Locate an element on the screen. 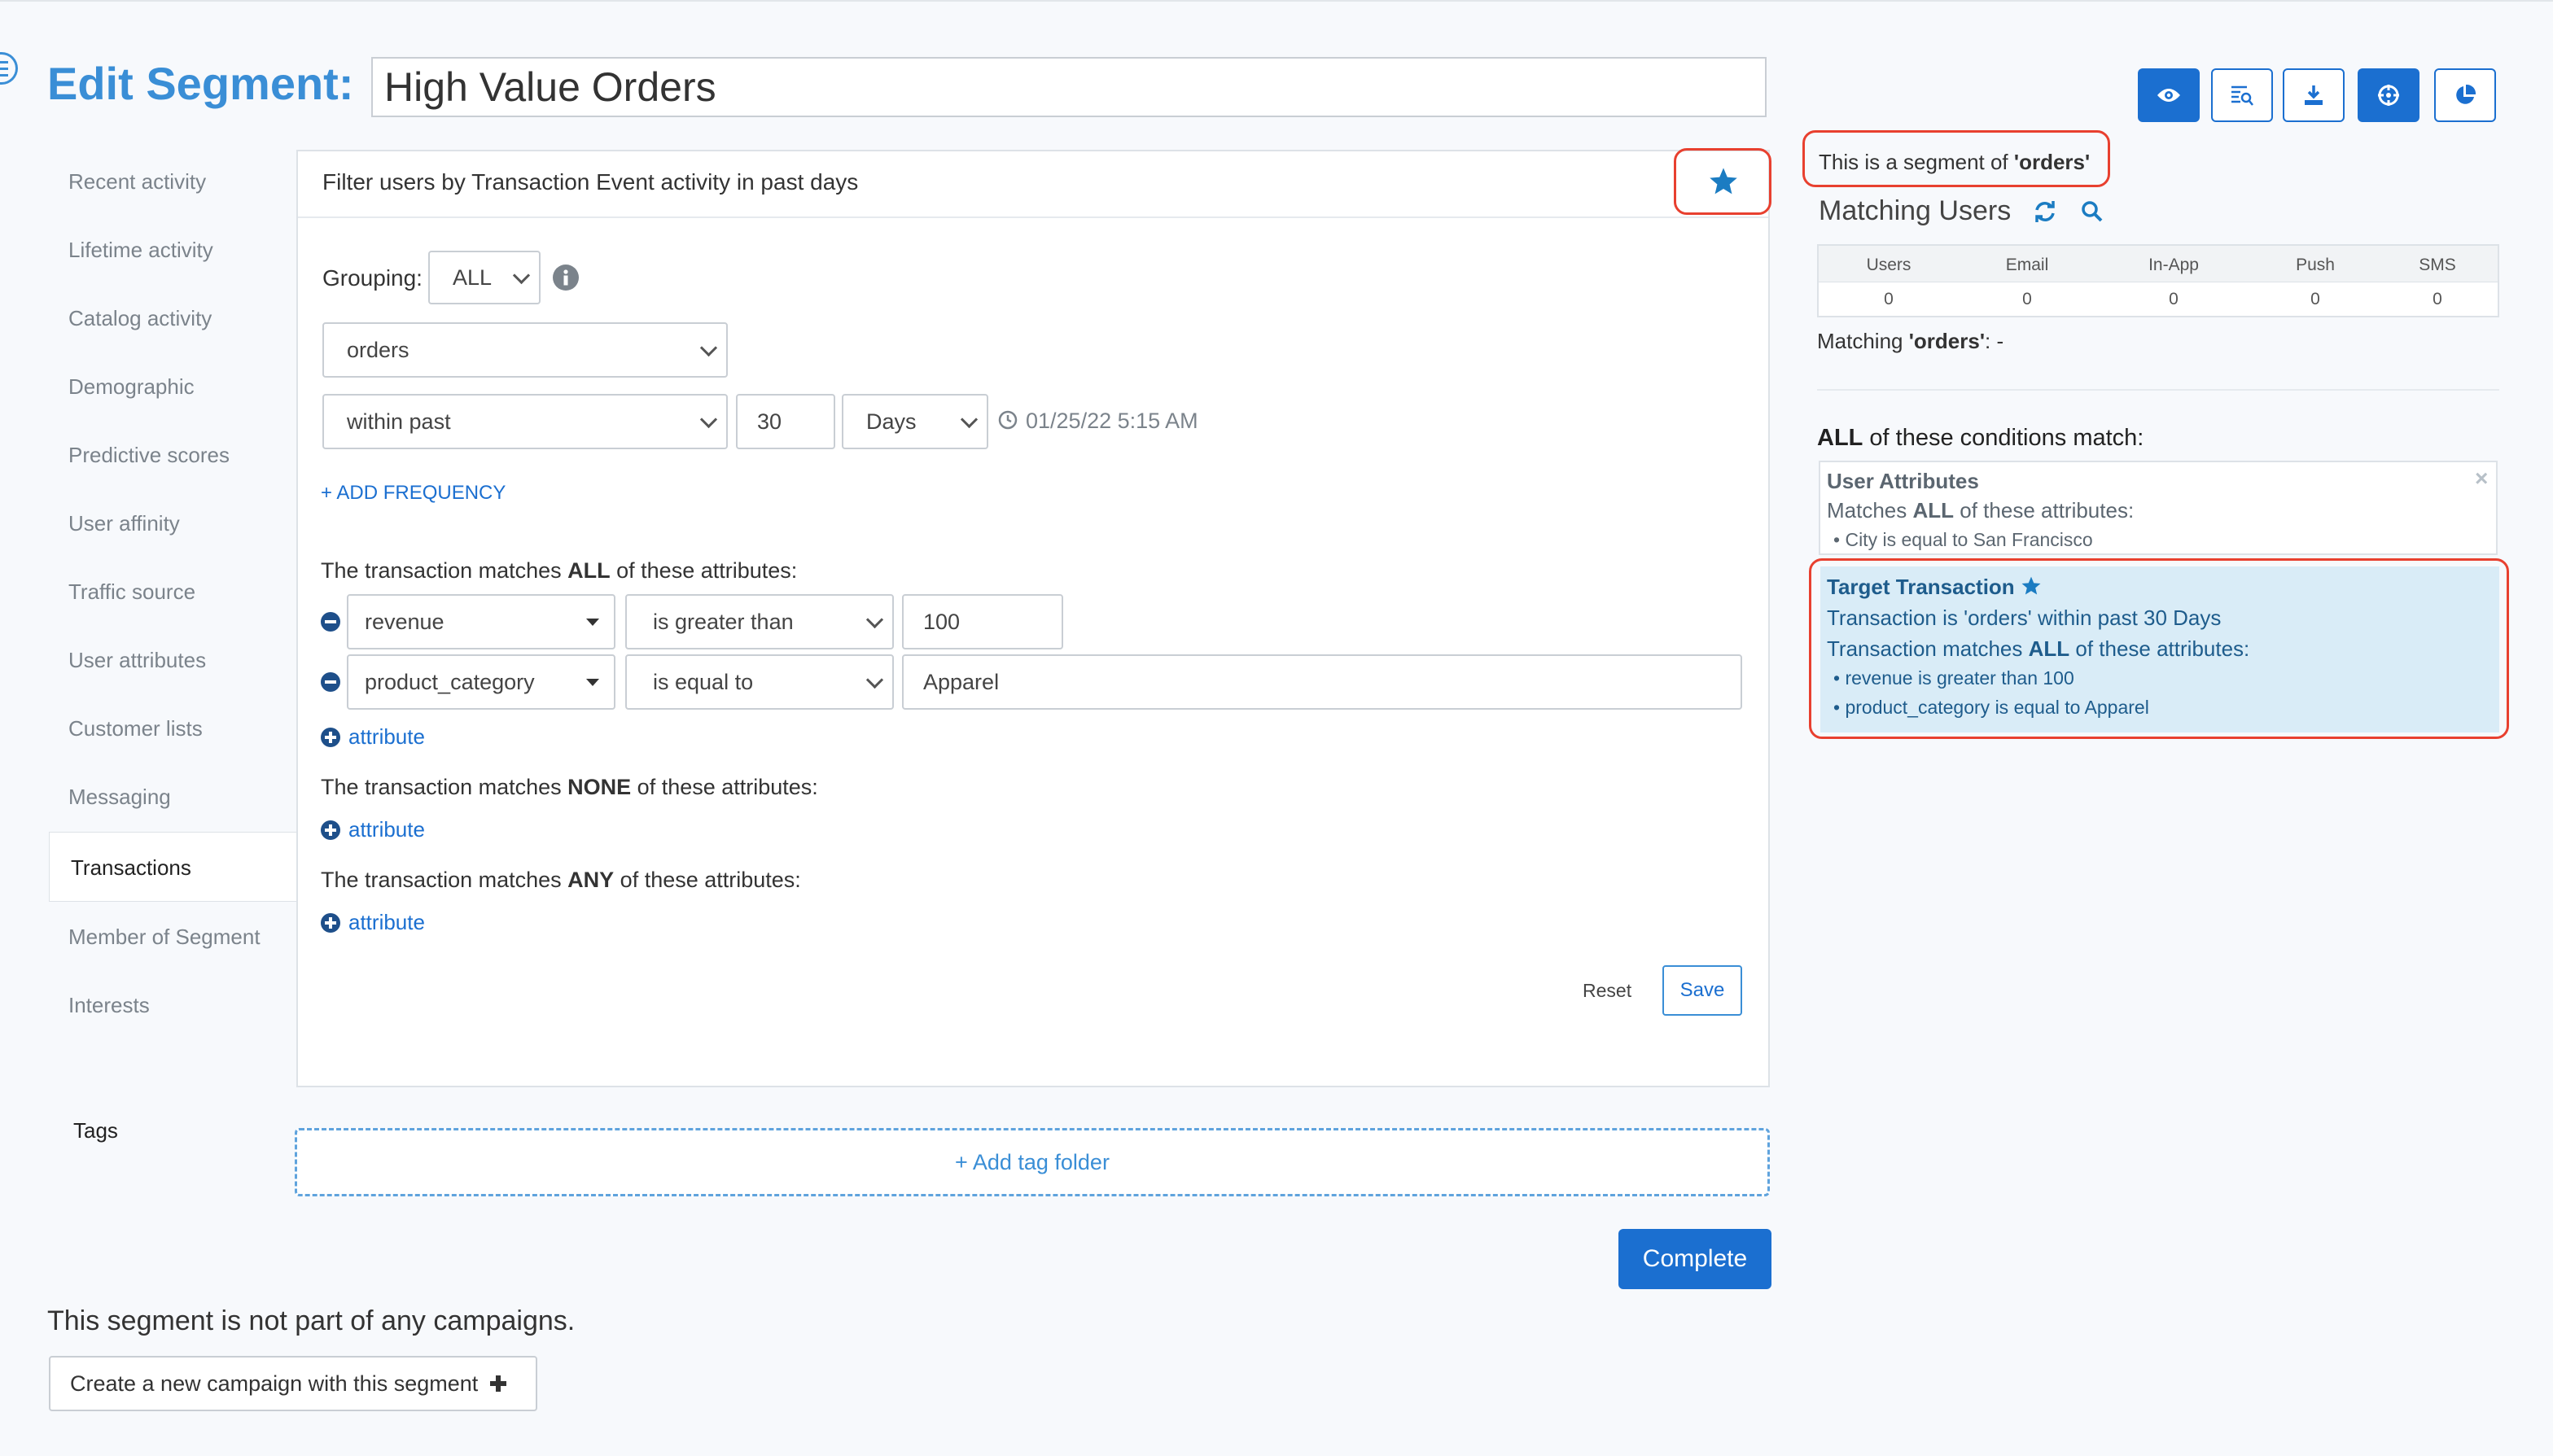  search-list-icon is located at coordinates (2242, 95).